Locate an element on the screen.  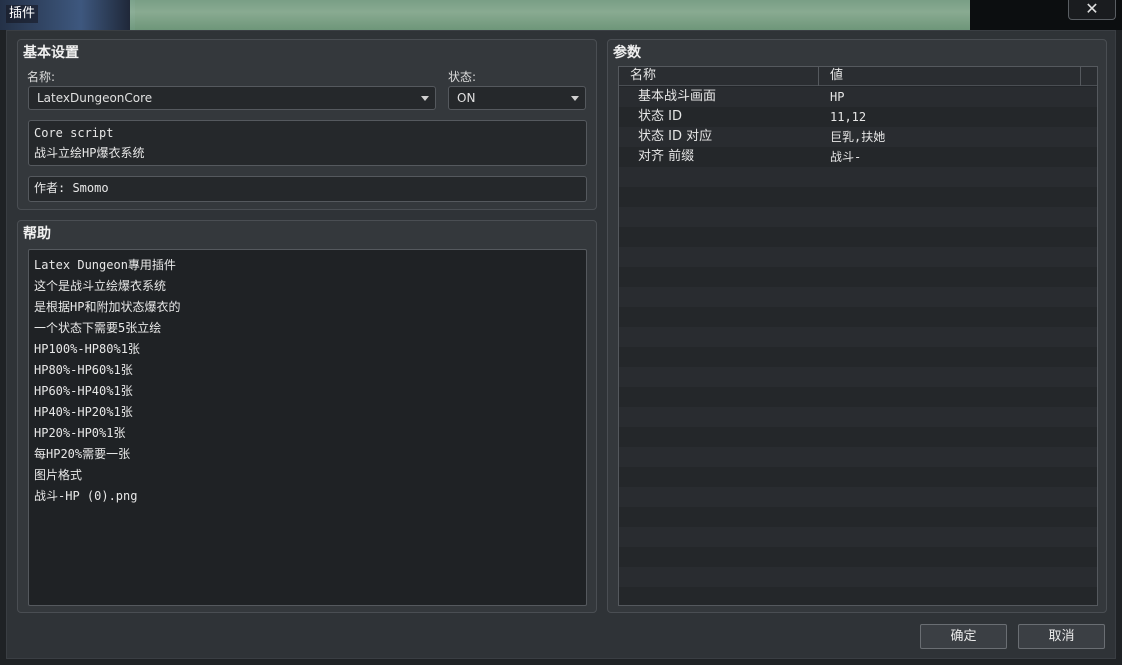
help-title: 帮助 is located at coordinates (37, 234).